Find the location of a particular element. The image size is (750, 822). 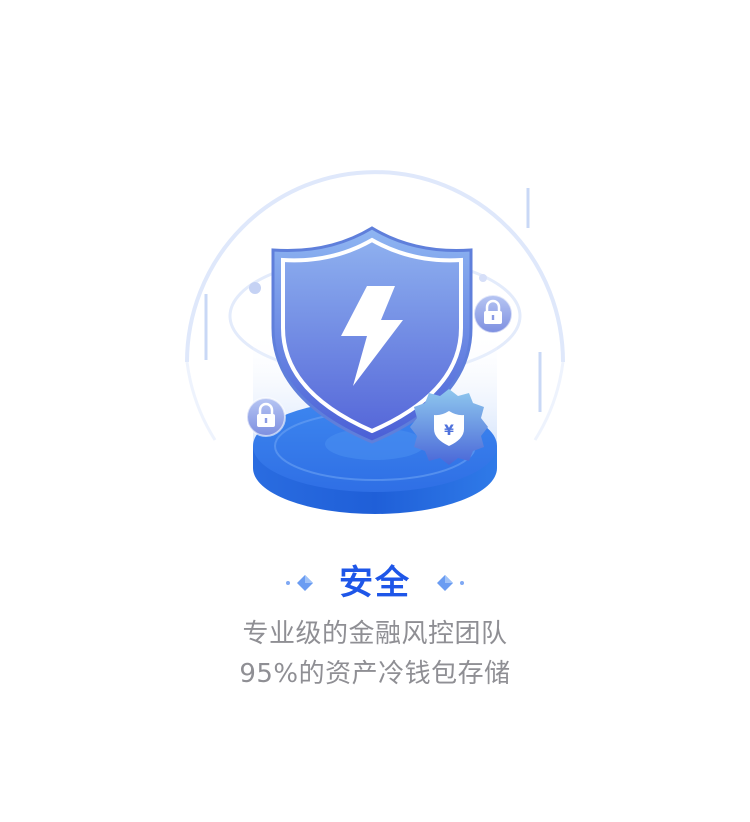

feature-description-line-2: 95%的资产冷钱包存储 is located at coordinates (375, 674).